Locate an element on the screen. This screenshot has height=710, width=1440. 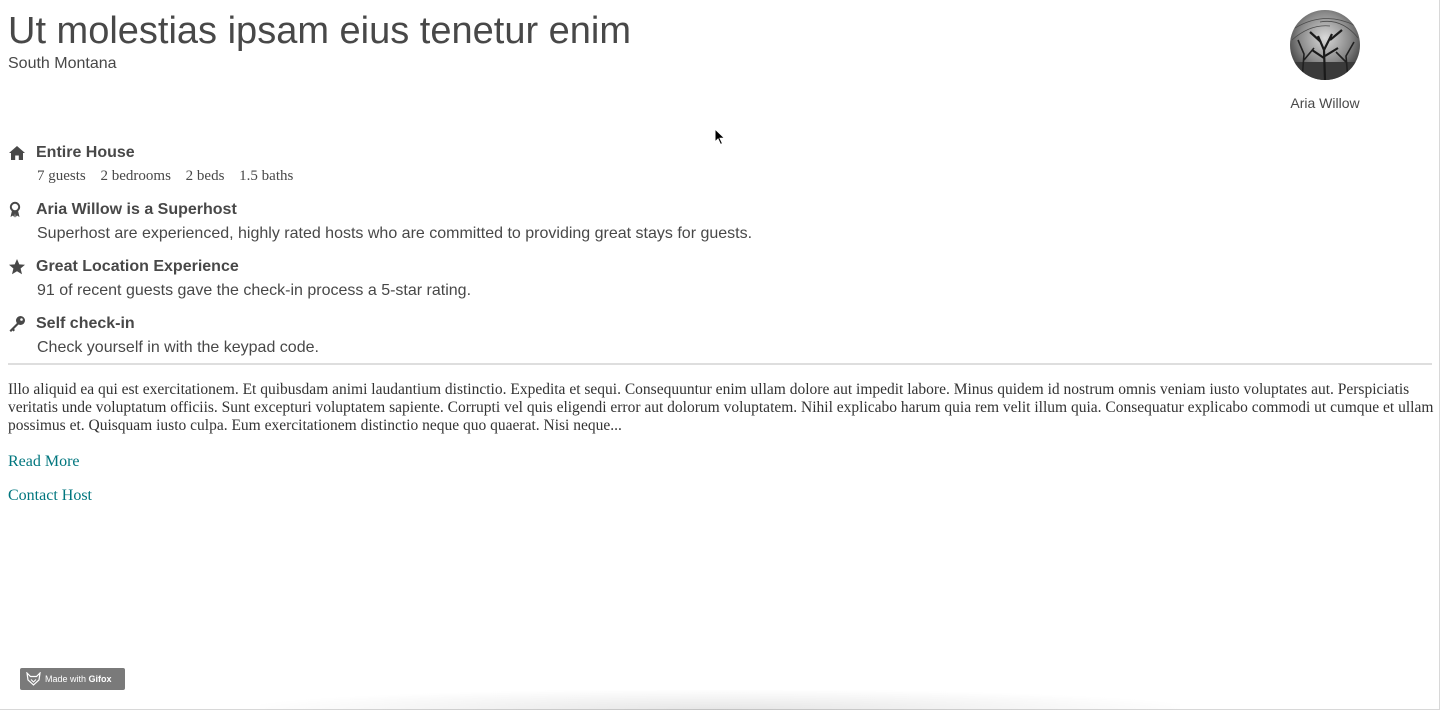
gifox-watermark: Made with Gifox is located at coordinates (72, 679).